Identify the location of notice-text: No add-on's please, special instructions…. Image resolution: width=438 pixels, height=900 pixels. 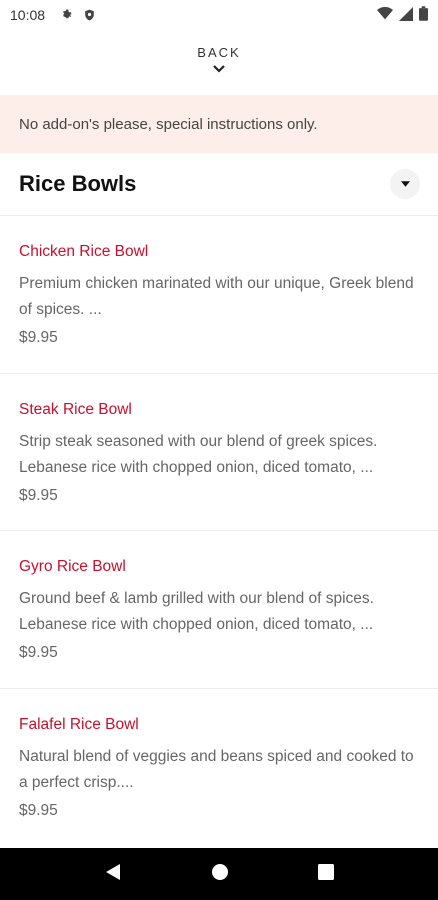
(168, 124).